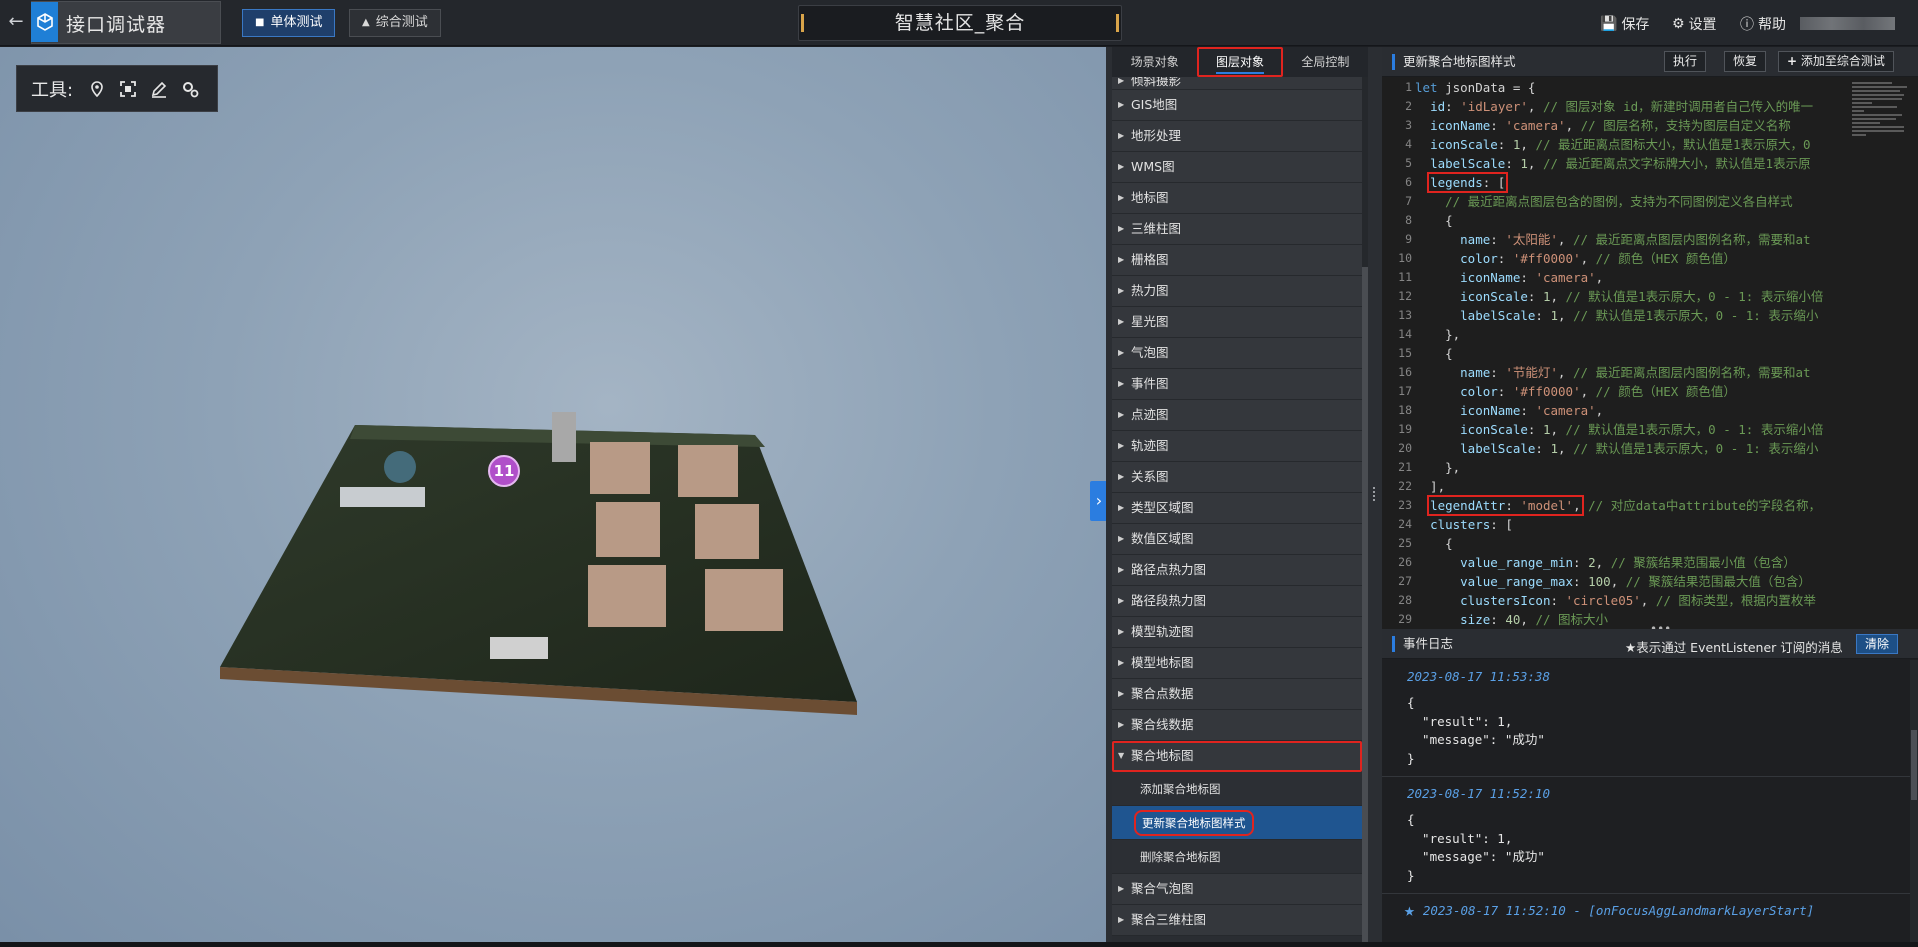 The height and width of the screenshot is (947, 1918). Describe the element at coordinates (1434, 353) in the screenshot. I see `code-text: {` at that location.